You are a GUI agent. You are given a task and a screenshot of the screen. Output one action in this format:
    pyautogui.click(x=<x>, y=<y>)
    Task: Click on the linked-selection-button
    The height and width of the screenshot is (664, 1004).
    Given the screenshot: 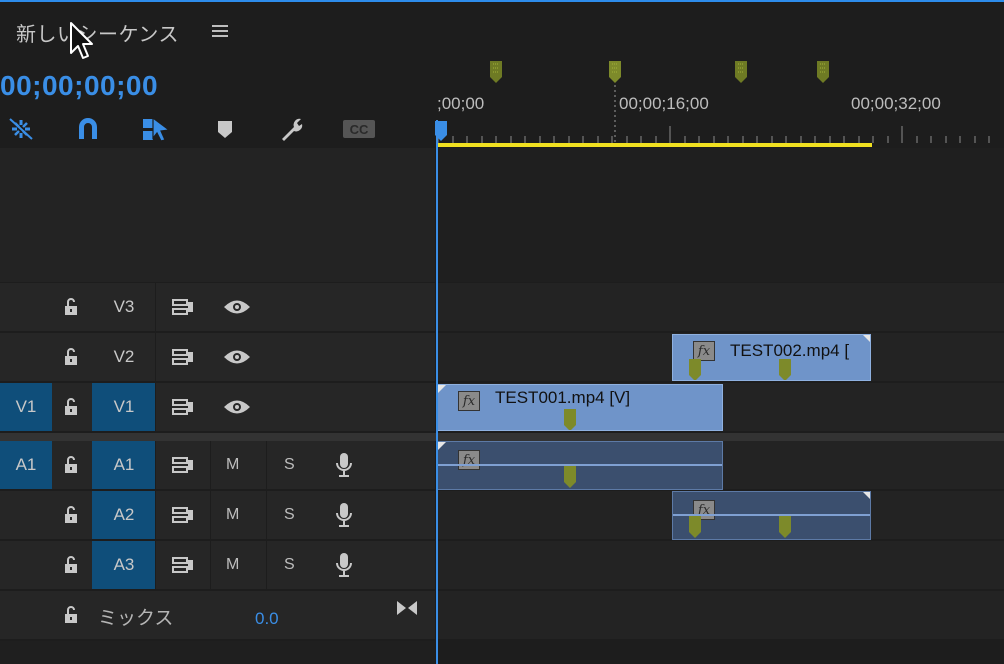 What is the action you would take?
    pyautogui.click(x=155, y=129)
    